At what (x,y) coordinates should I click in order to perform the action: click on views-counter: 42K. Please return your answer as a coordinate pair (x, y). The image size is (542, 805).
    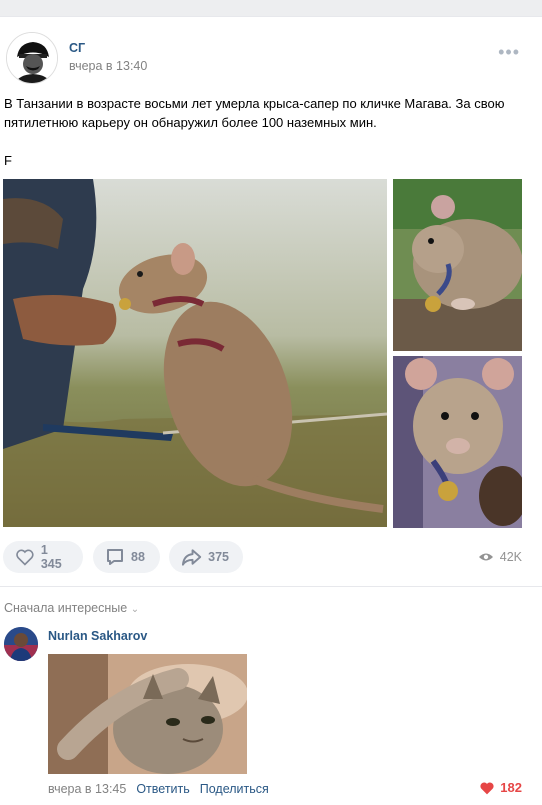
    Looking at the image, I should click on (500, 557).